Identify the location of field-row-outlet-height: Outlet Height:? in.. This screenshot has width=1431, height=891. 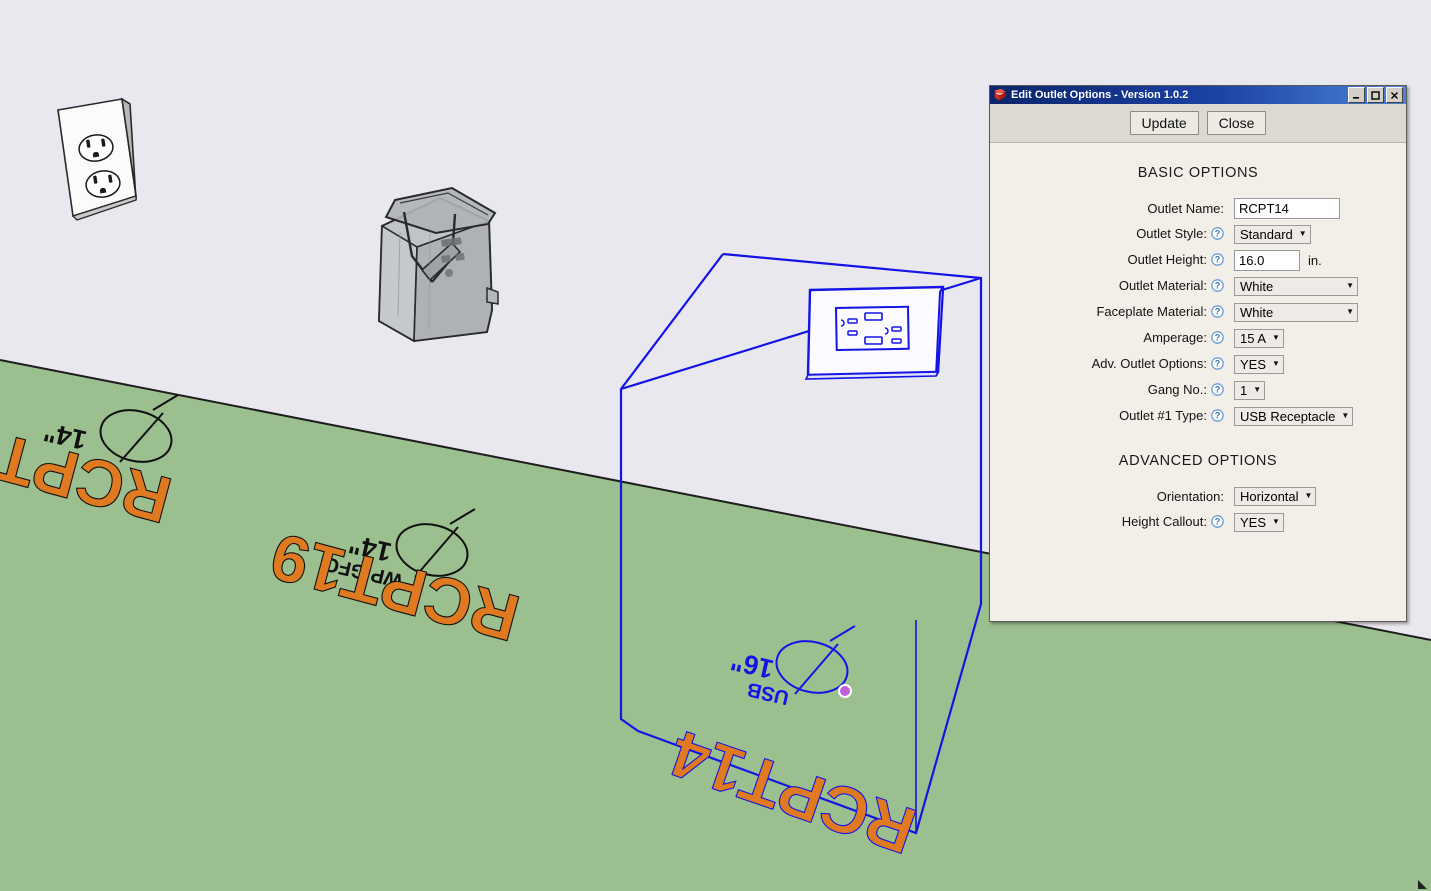
(1198, 260).